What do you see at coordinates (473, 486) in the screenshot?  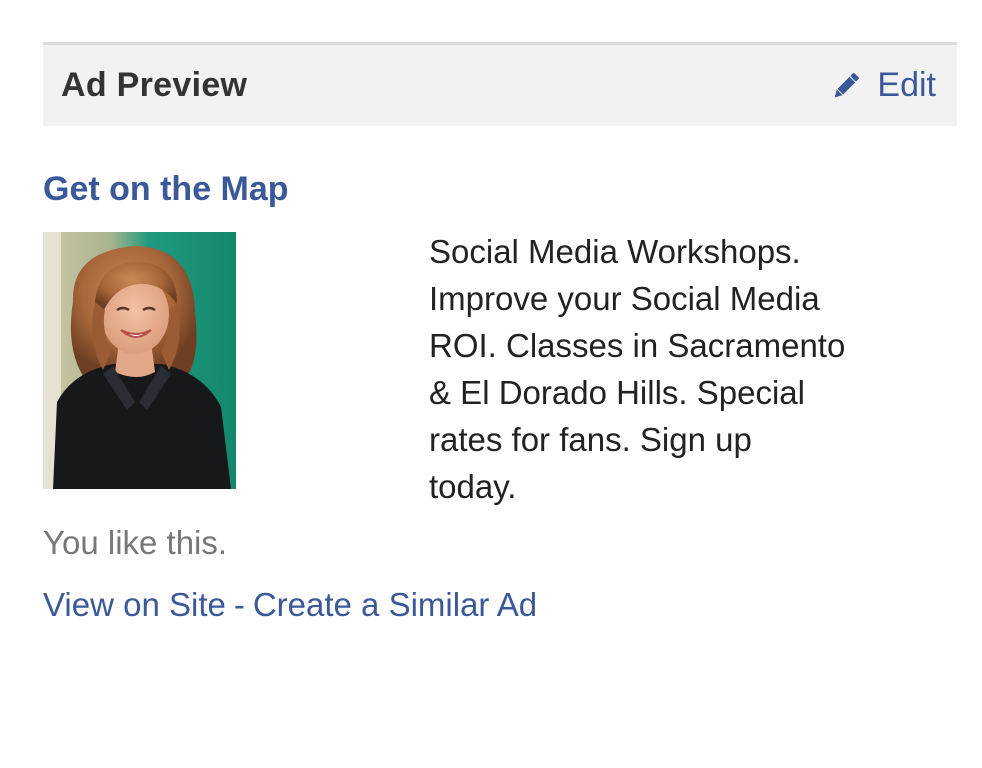 I see `ad-body-line: today.` at bounding box center [473, 486].